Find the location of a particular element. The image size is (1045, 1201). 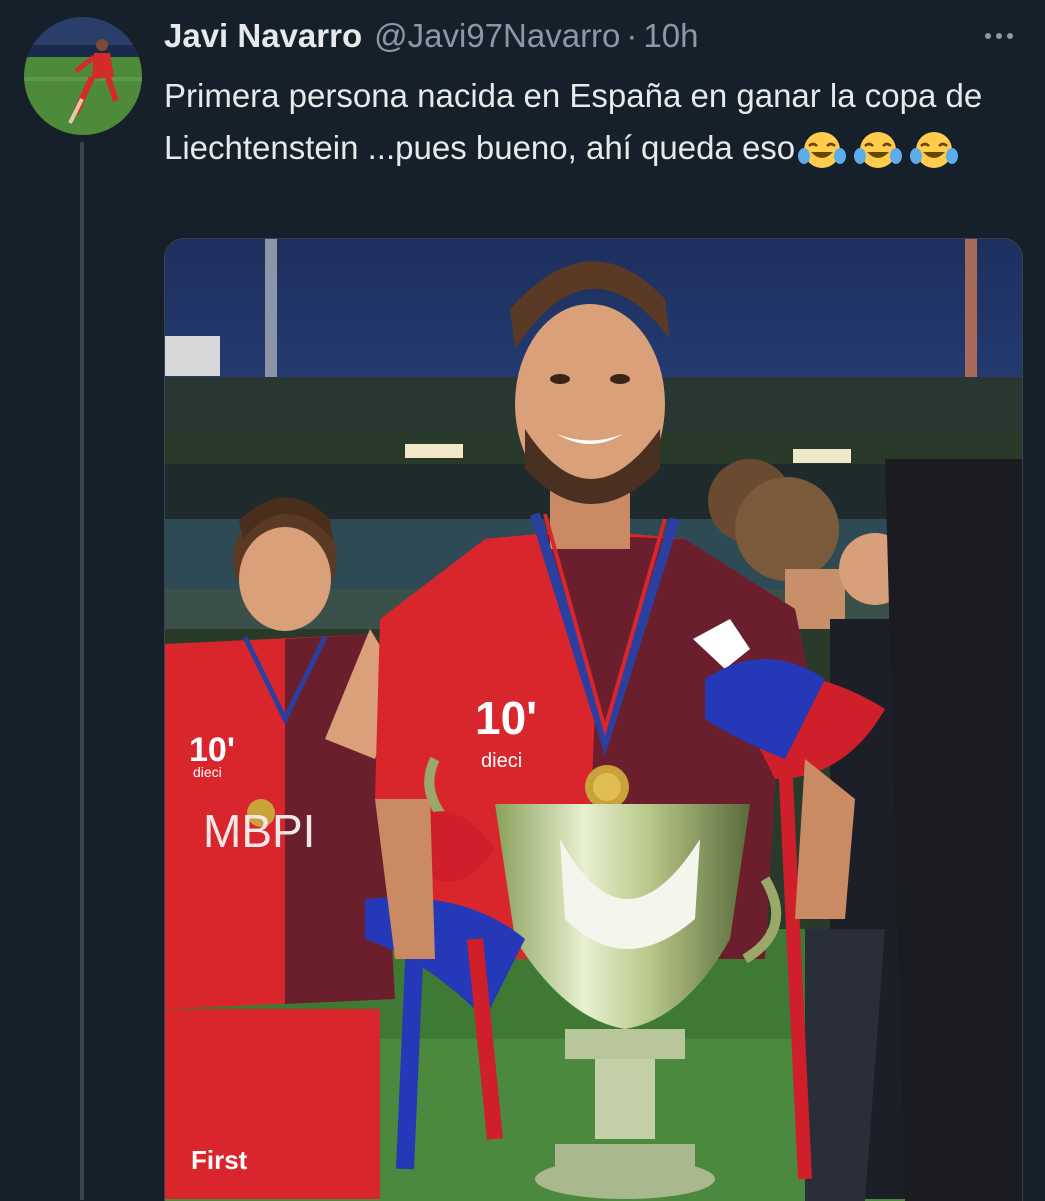

tweet-header: Javi Navarro @Javi97Navarro · 10h is located at coordinates (431, 36).